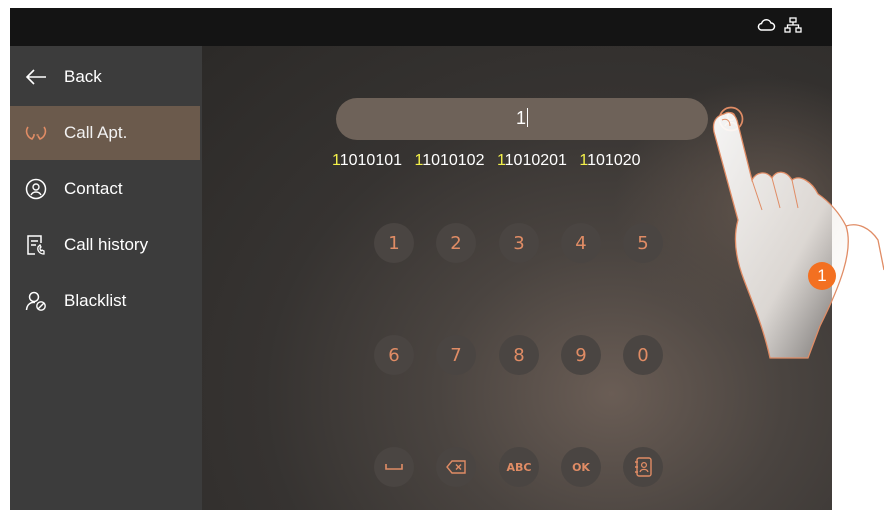  Describe the element at coordinates (766, 25) in the screenshot. I see `cloud-icon` at that location.